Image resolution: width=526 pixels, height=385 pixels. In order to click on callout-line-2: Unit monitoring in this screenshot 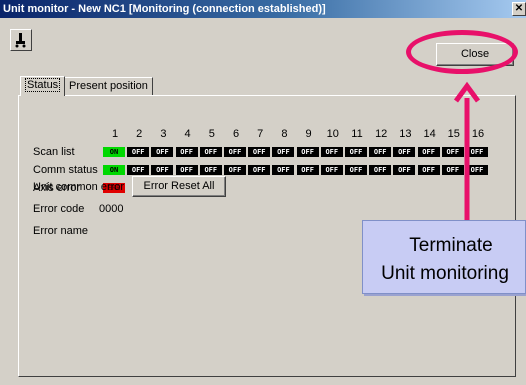, I will do `click(445, 273)`.